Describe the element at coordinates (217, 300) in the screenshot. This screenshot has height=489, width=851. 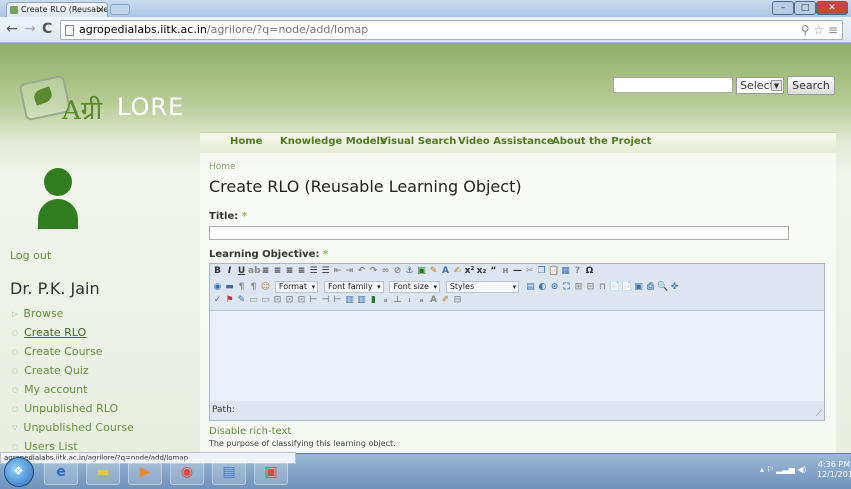
I see `spellcheck-icon: ✓` at that location.